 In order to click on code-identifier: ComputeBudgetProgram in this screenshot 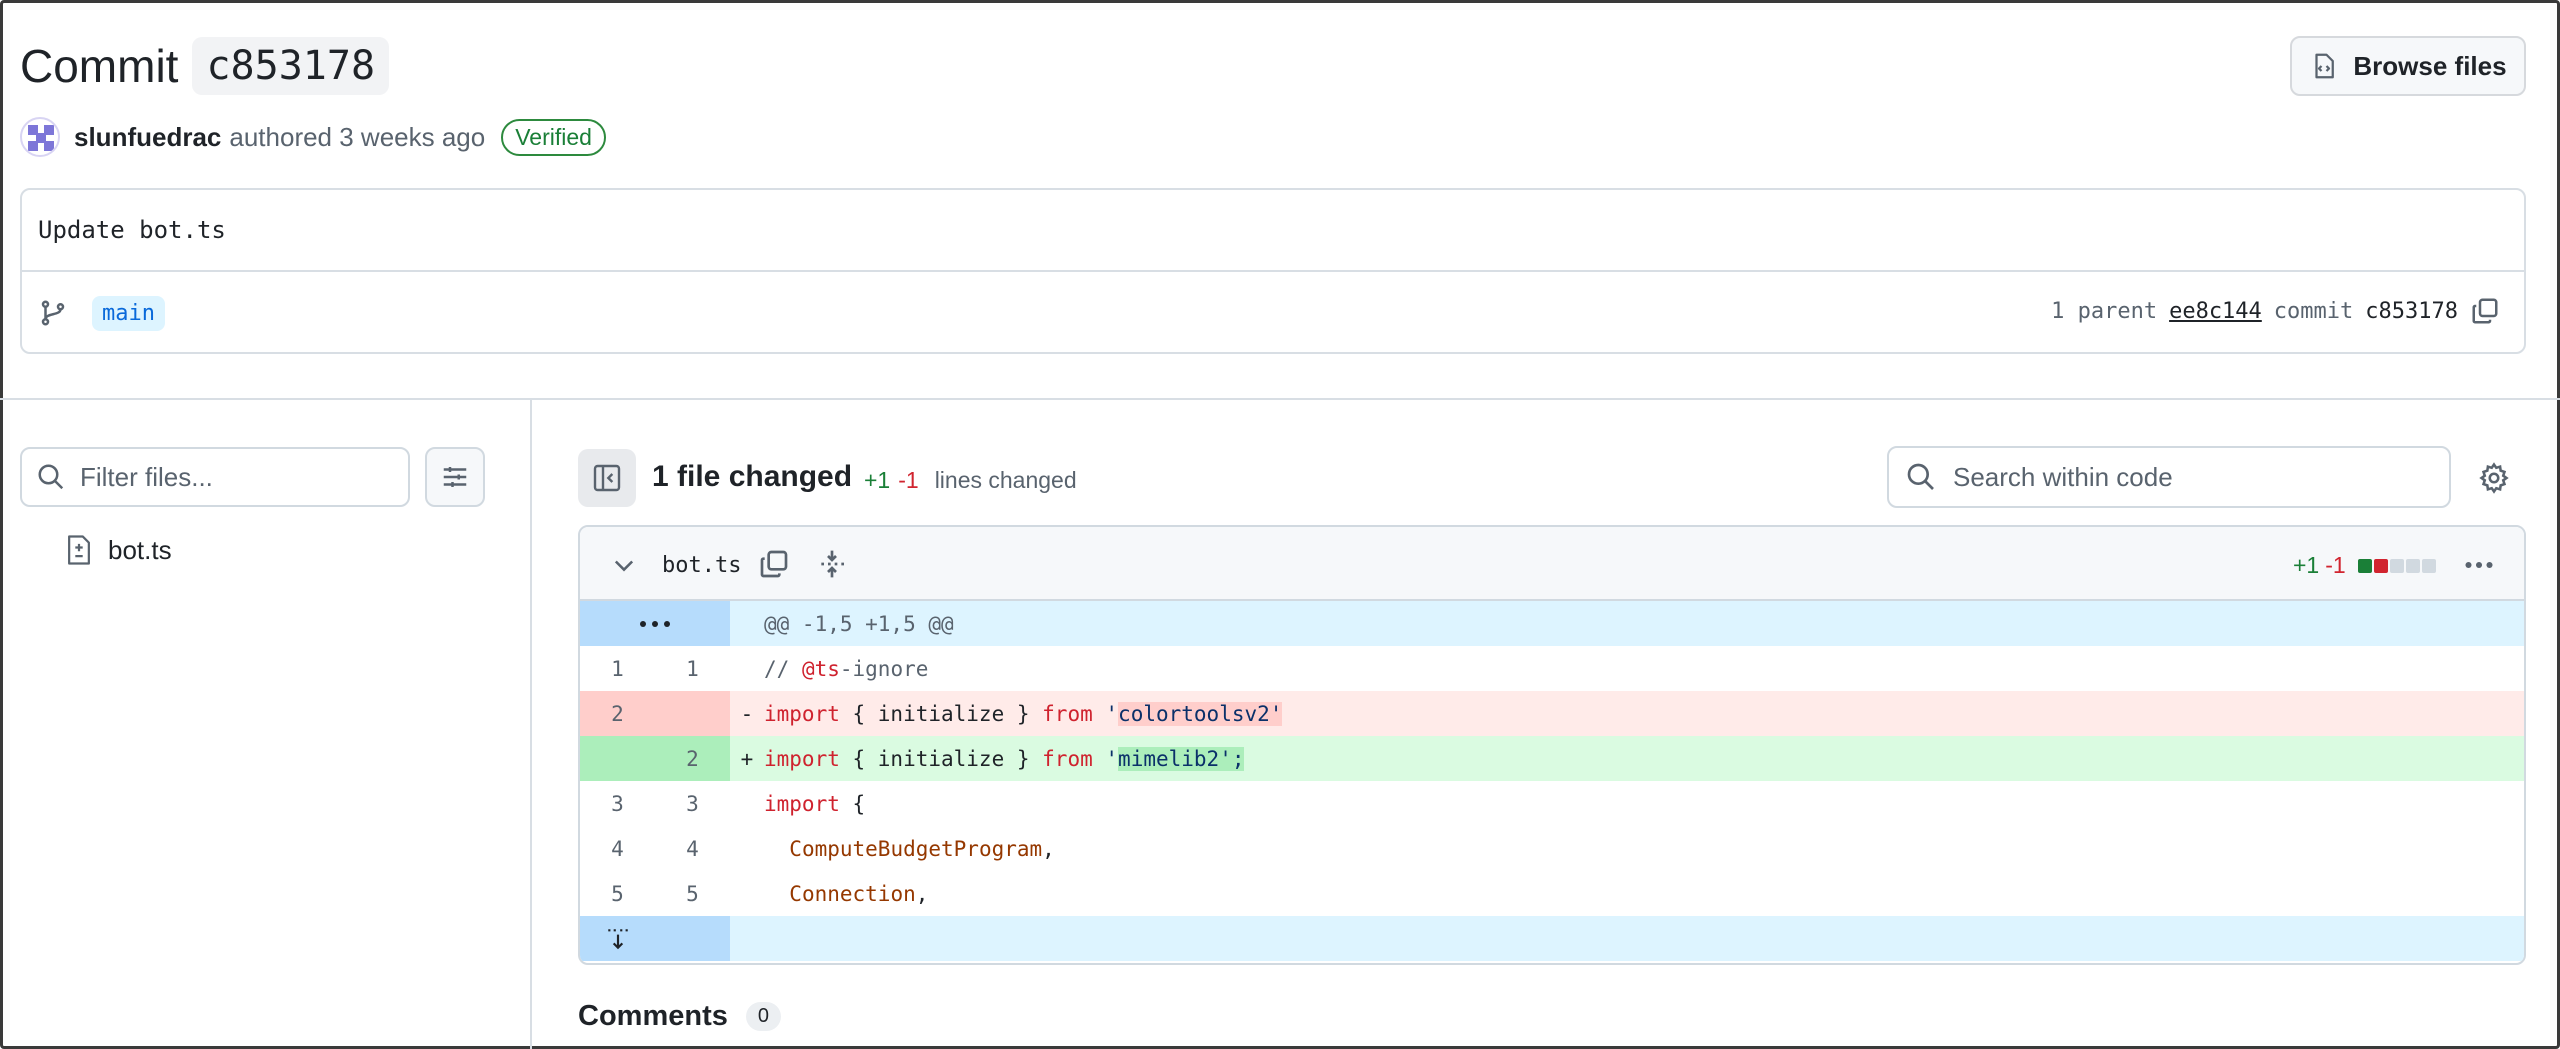, I will do `click(916, 848)`.